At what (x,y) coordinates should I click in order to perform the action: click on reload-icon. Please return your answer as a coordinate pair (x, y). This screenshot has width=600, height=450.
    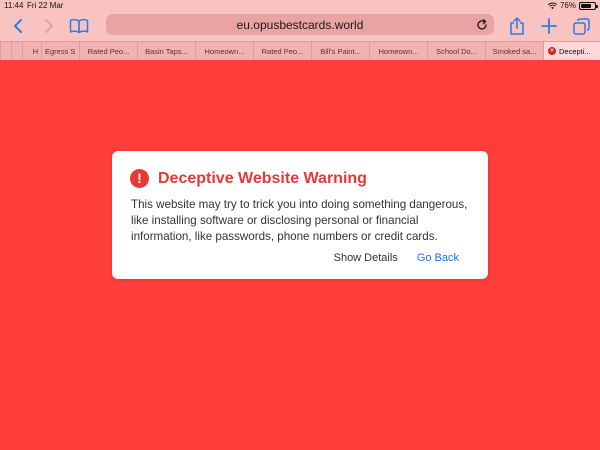
    Looking at the image, I should click on (481, 24).